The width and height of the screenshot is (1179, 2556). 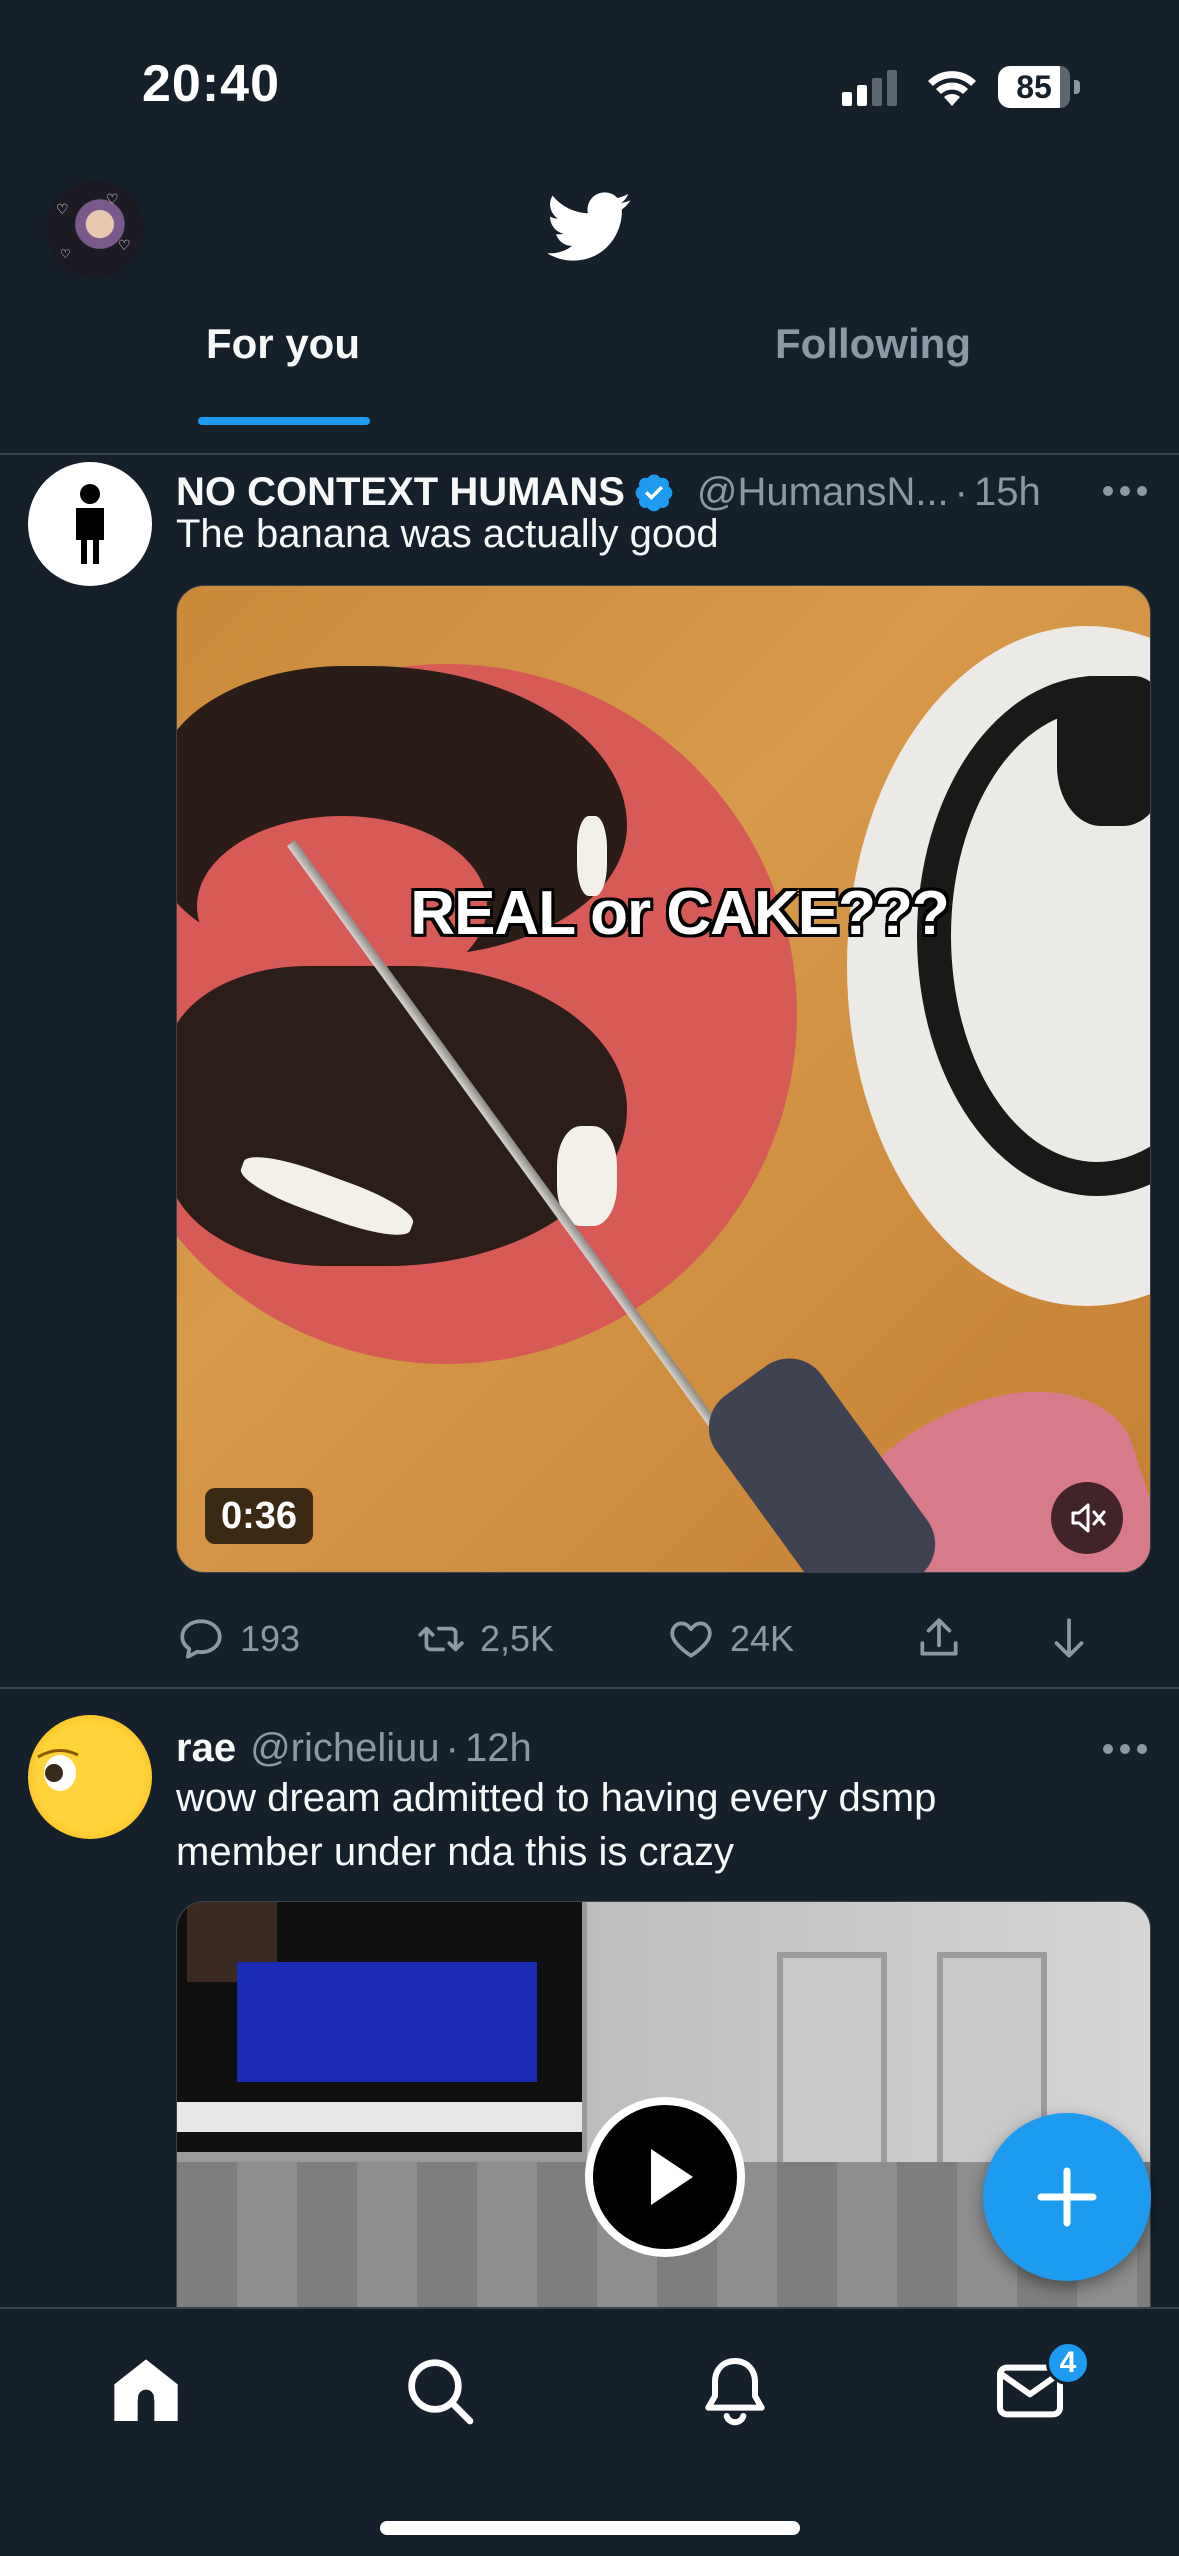 What do you see at coordinates (1103, 751) in the screenshot?
I see `video-frame-knob` at bounding box center [1103, 751].